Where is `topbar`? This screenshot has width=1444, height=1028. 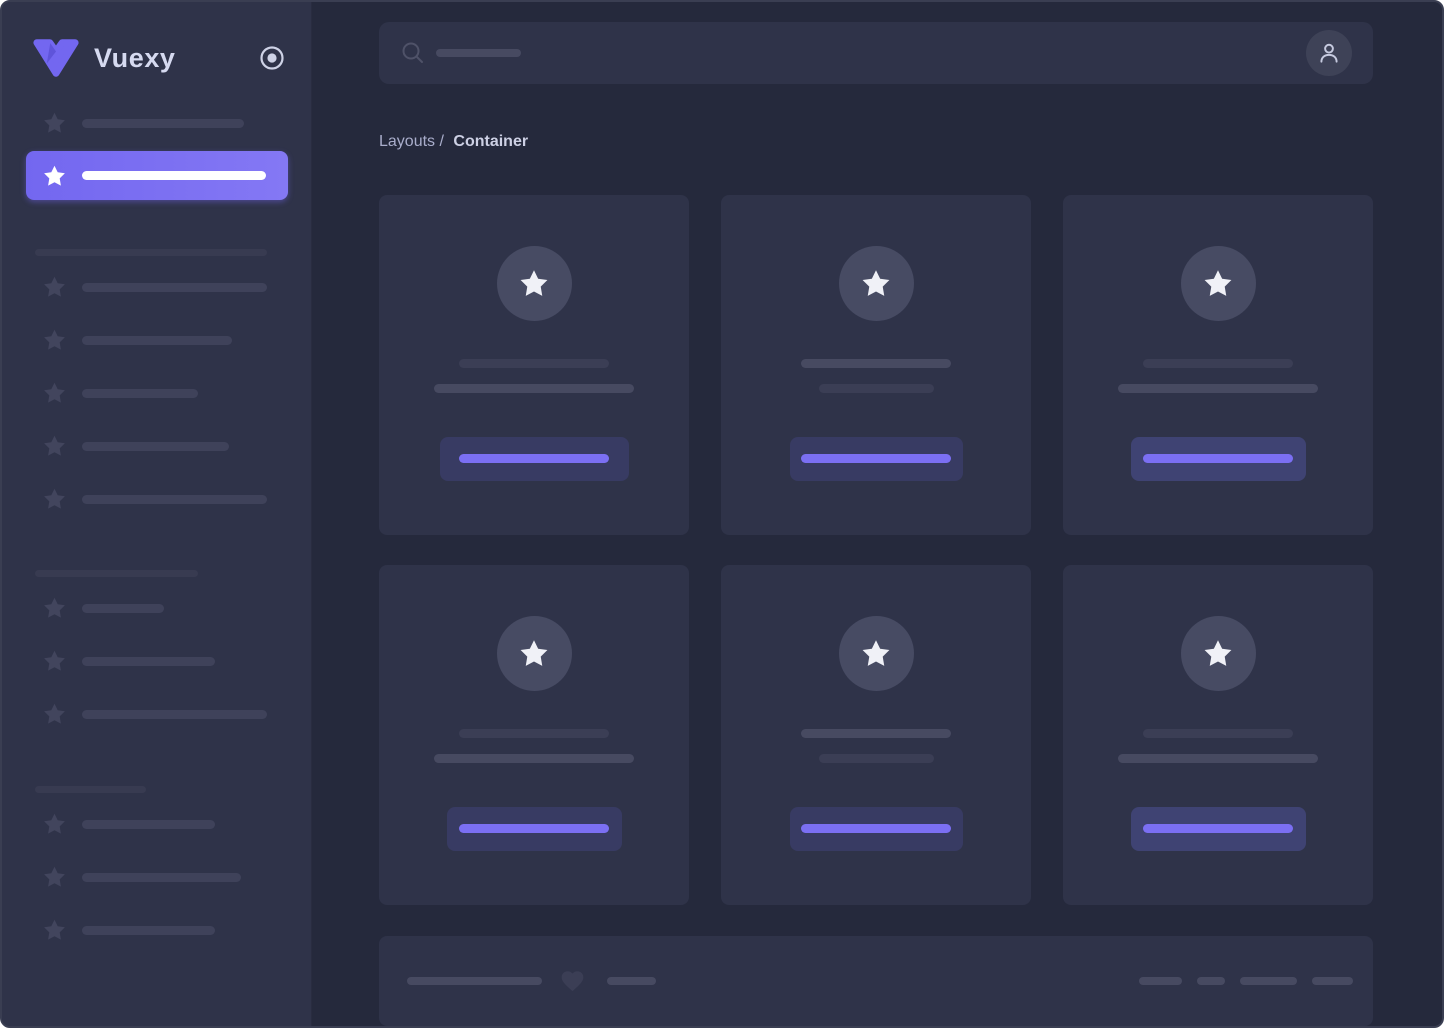
topbar is located at coordinates (876, 53).